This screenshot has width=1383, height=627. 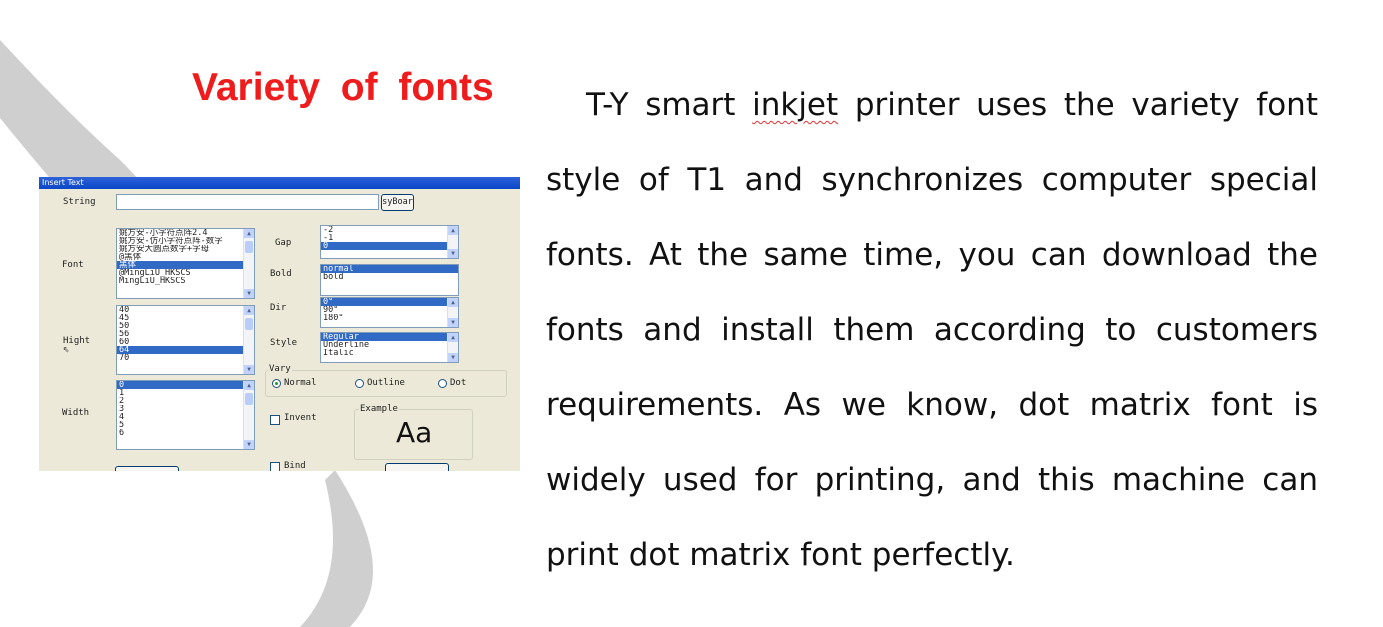 What do you see at coordinates (248, 415) in the screenshot?
I see `width-scrollbar: ▲ ▼` at bounding box center [248, 415].